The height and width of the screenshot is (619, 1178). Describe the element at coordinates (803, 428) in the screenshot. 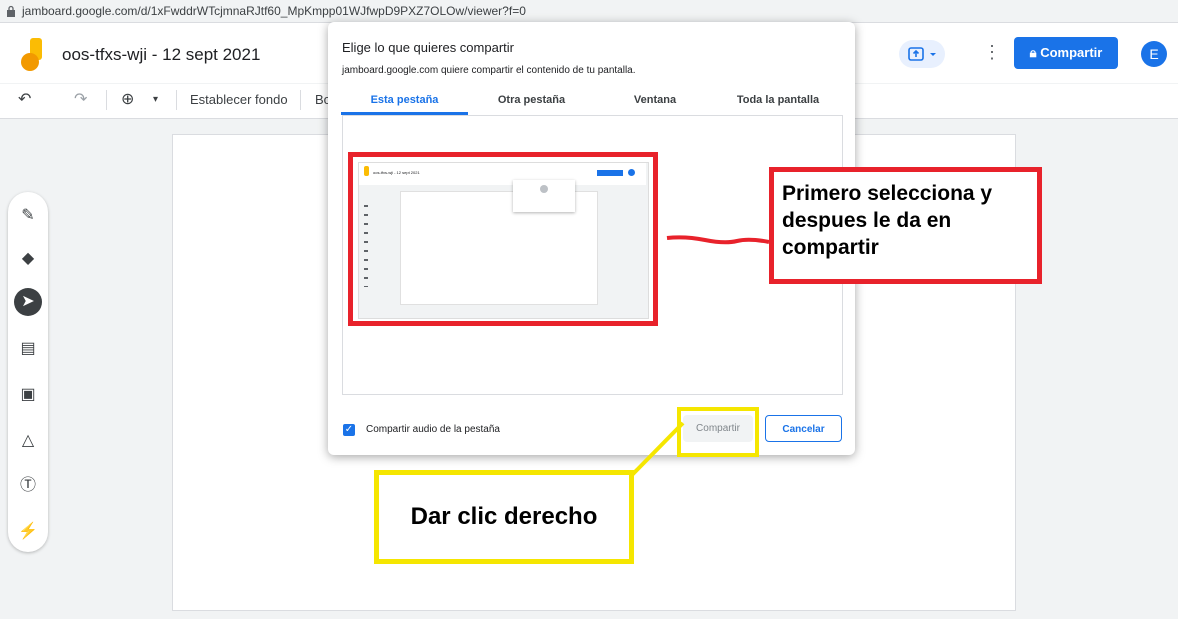

I see `dialog-cancel-button: Cancelar` at that location.